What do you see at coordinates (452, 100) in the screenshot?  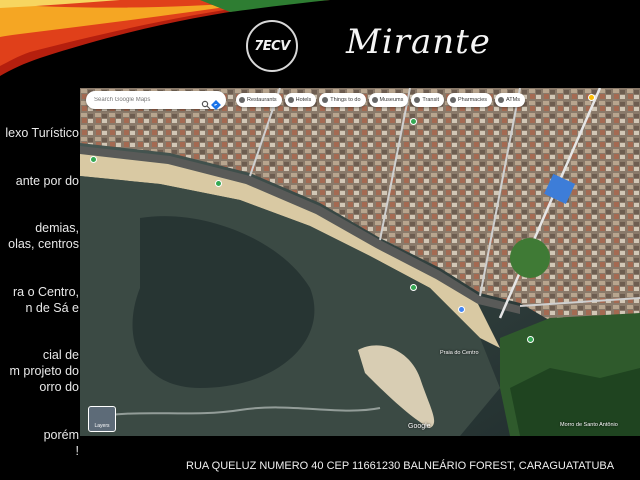 I see `pharmacy-icon` at bounding box center [452, 100].